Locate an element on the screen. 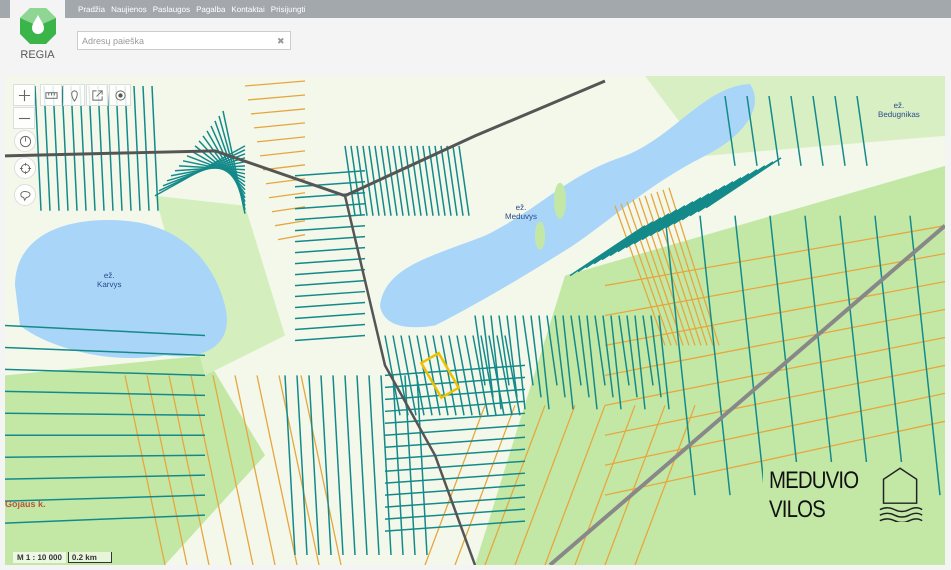 The height and width of the screenshot is (570, 951). scale-ratio: M 1 : 10 000 is located at coordinates (39, 557).